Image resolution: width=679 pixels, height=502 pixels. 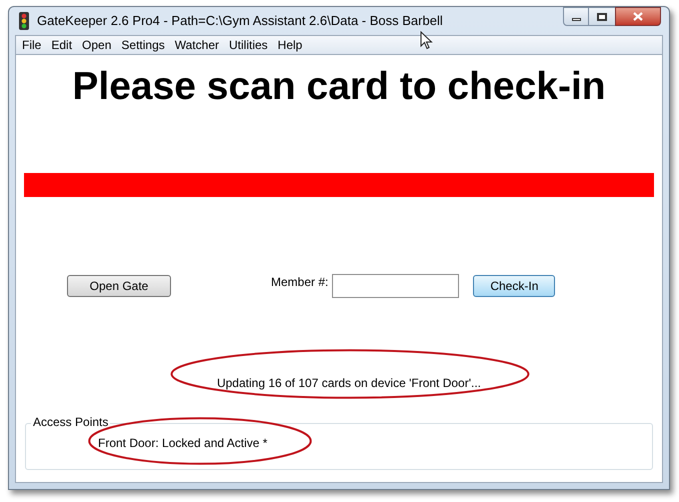 What do you see at coordinates (240, 21) in the screenshot?
I see `window-title: GateKeeper 2.6 Pro4 - Path=C:\Gym Assistant 2.6\Data - Boss Barbell` at bounding box center [240, 21].